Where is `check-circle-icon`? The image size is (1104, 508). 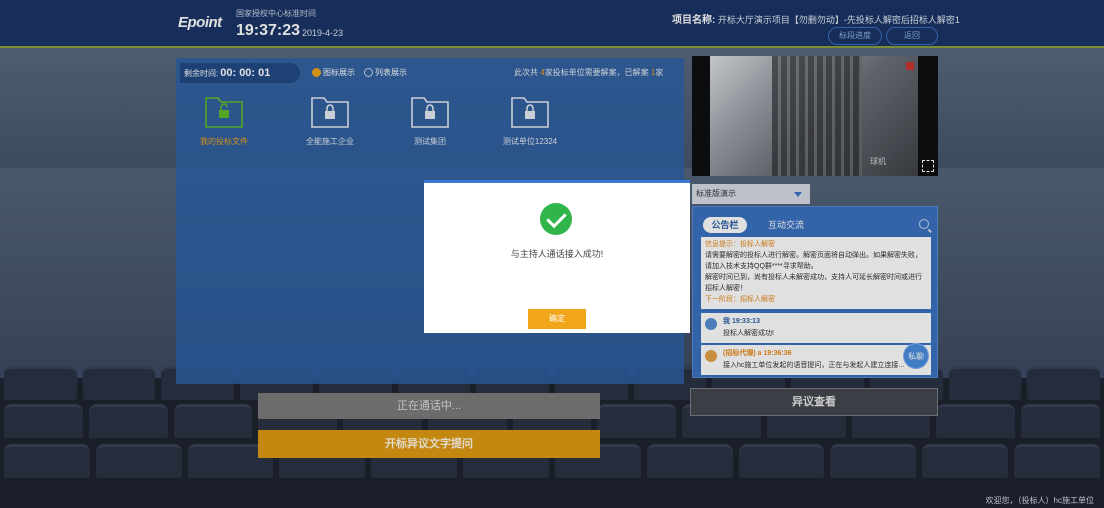 check-circle-icon is located at coordinates (556, 219).